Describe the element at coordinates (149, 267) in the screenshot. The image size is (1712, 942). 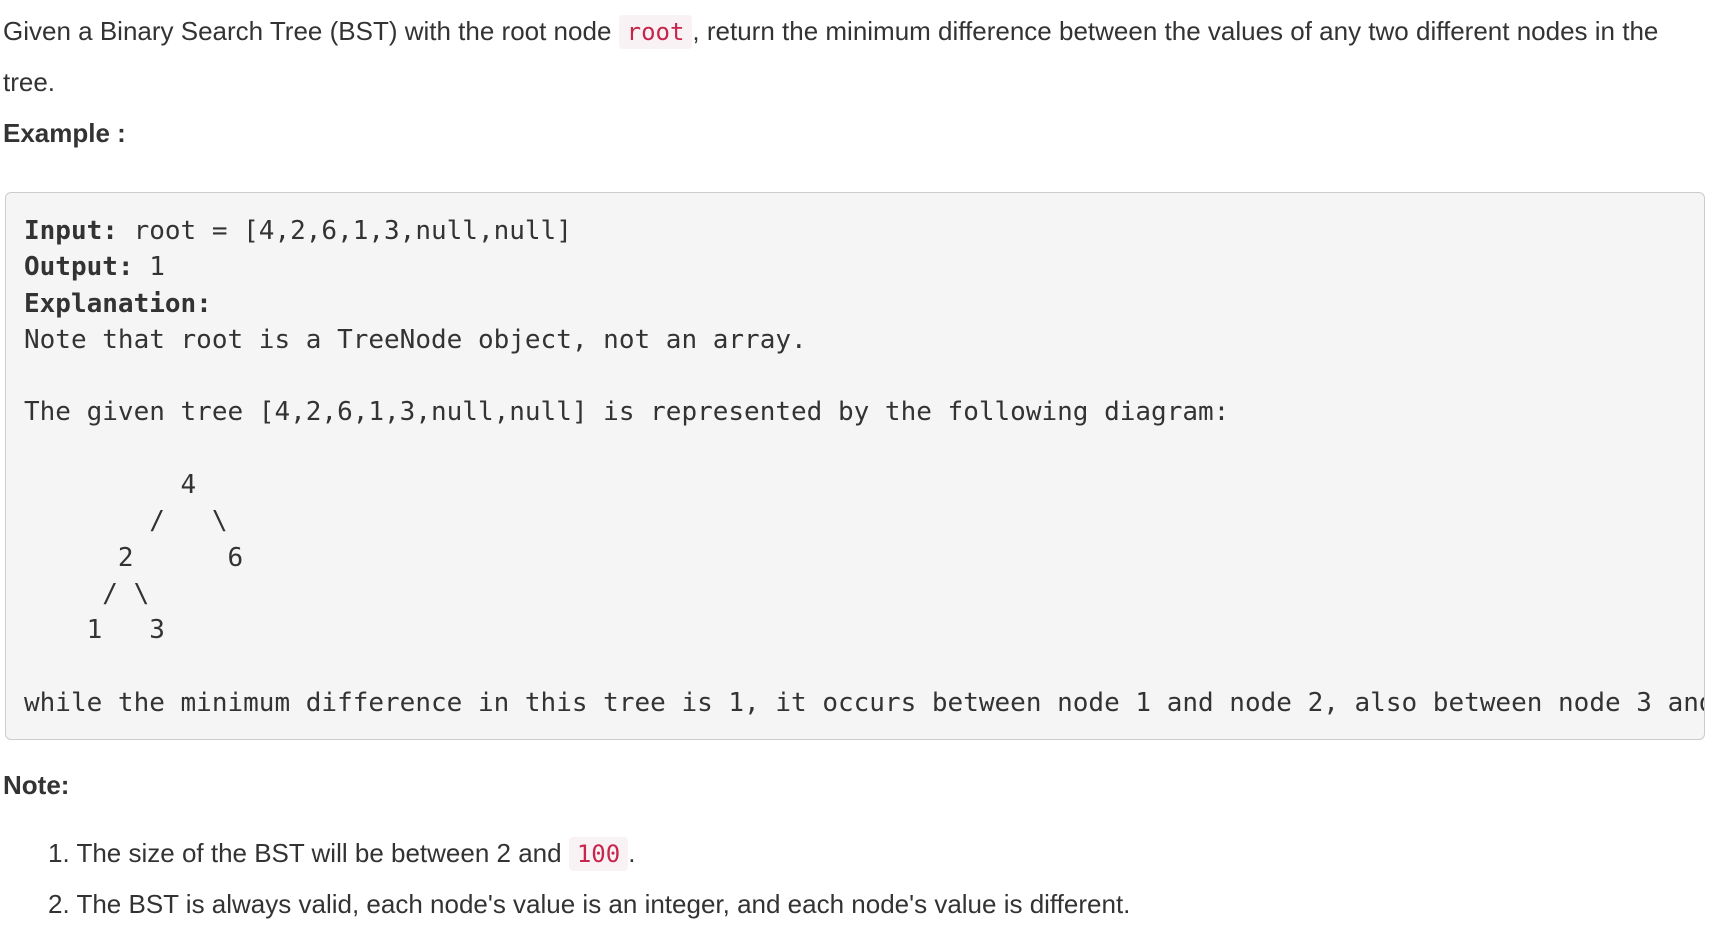
I see `output-value: 1` at that location.